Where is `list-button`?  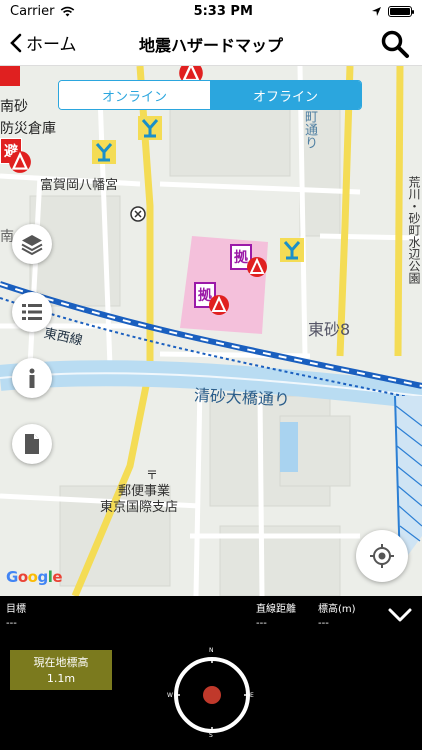 list-button is located at coordinates (32, 312).